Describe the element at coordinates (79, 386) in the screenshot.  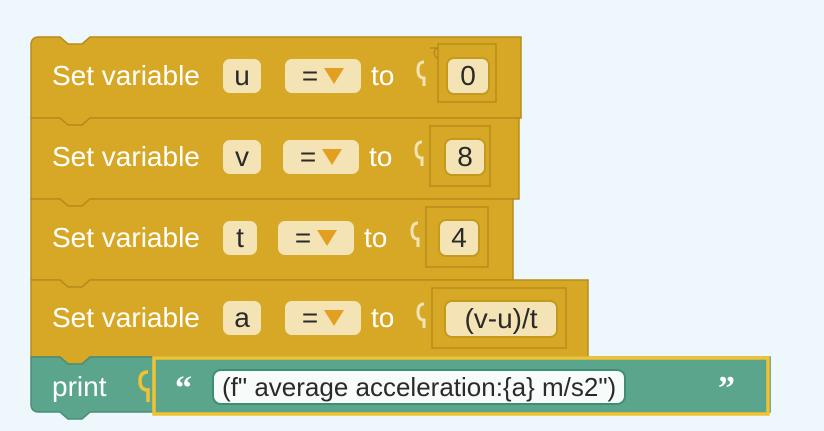
I see `print-label: print` at that location.